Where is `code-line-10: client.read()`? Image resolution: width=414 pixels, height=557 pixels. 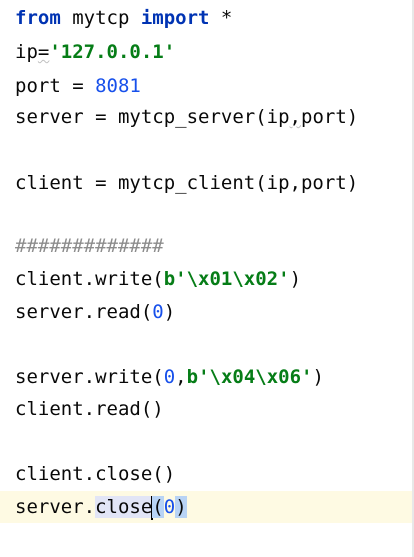
code-line-10: client.read() is located at coordinates (207, 409).